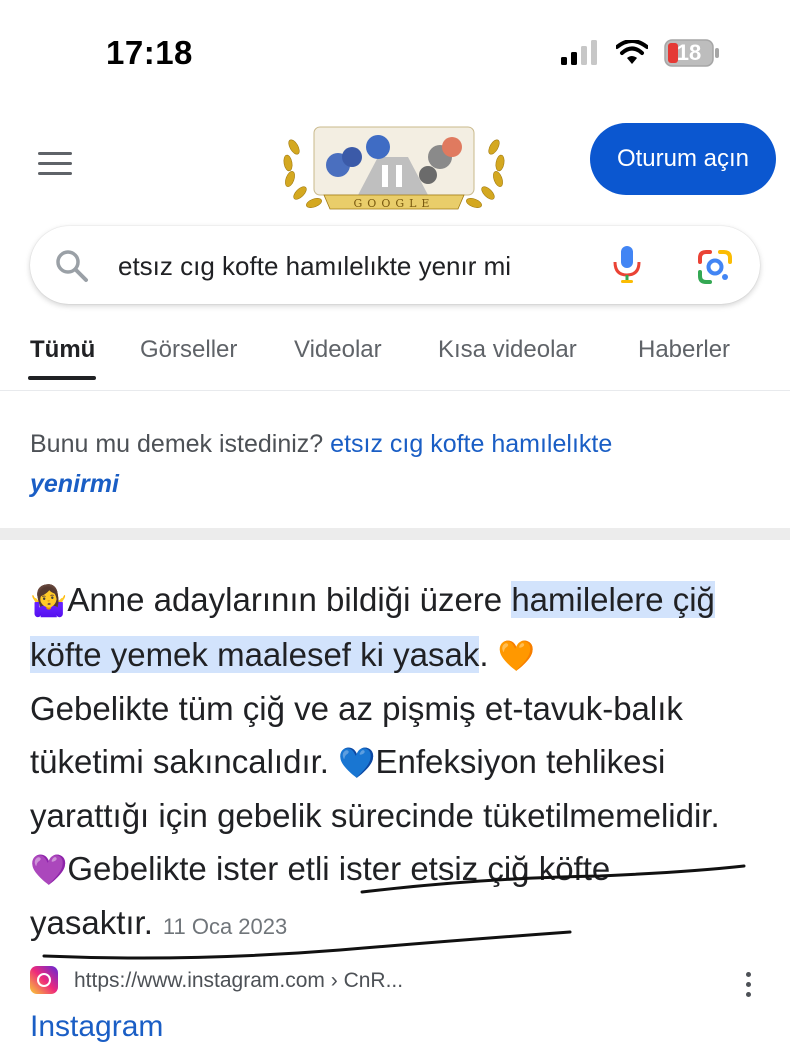 Image resolution: width=790 pixels, height=1044 pixels. Describe the element at coordinates (339, 266) in the screenshot. I see `search-input: etsız cıg kofte hamılelıkte yenır mi` at that location.